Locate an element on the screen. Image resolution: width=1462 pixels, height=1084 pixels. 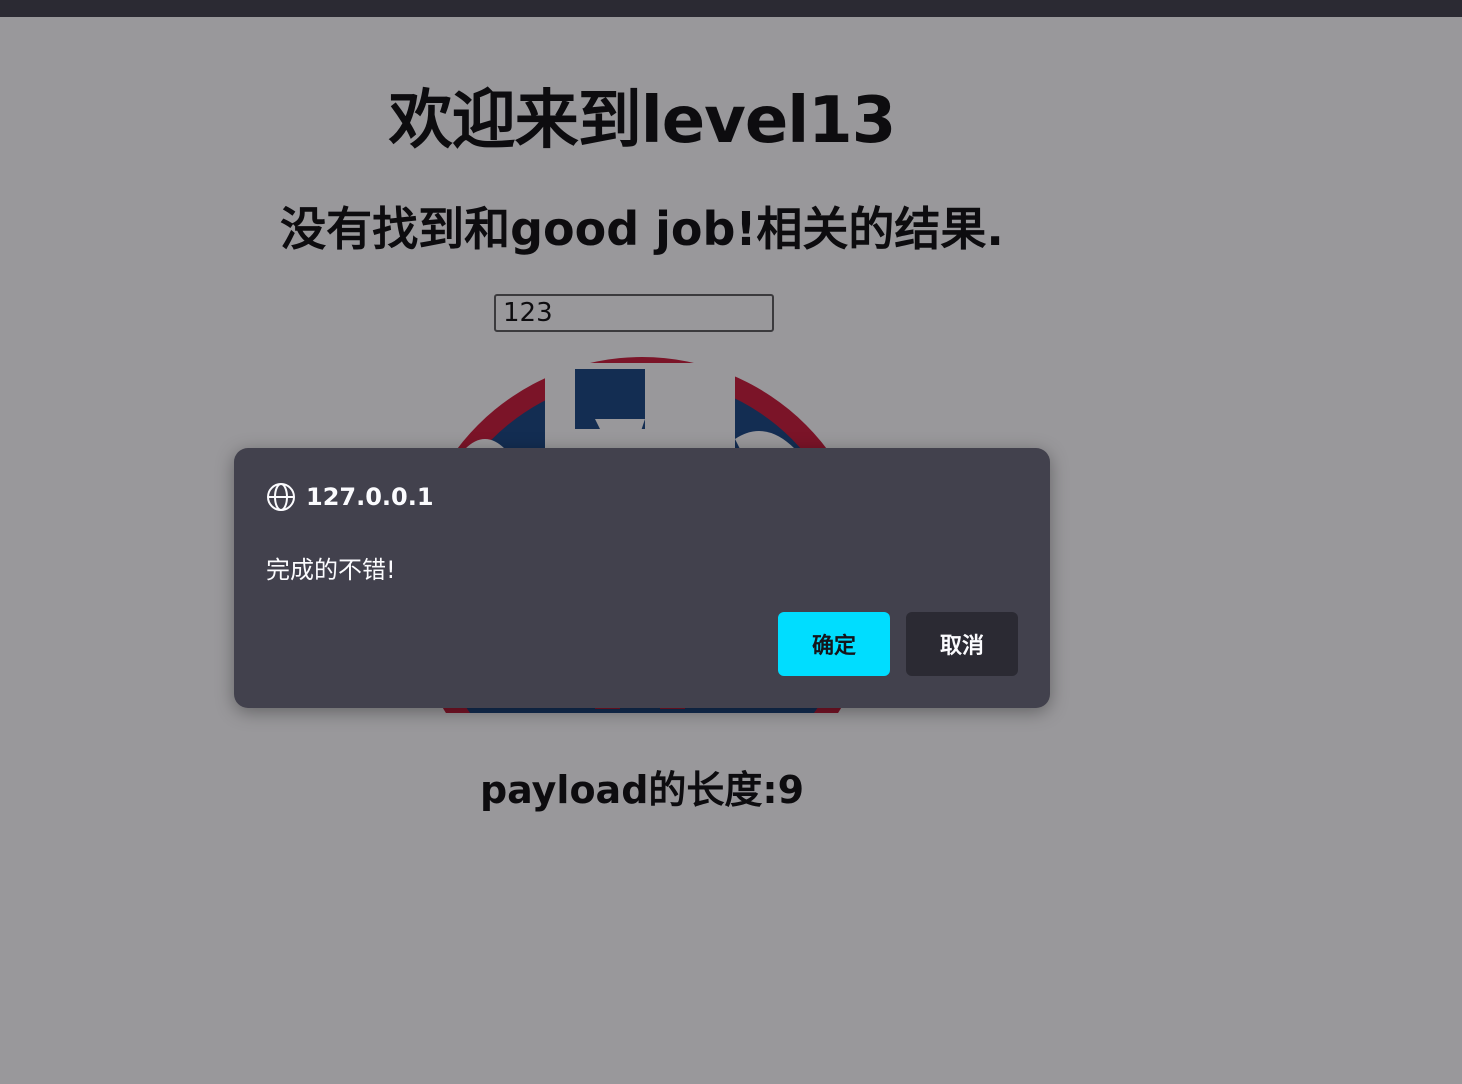
cancel-button: 取消 is located at coordinates (962, 644).